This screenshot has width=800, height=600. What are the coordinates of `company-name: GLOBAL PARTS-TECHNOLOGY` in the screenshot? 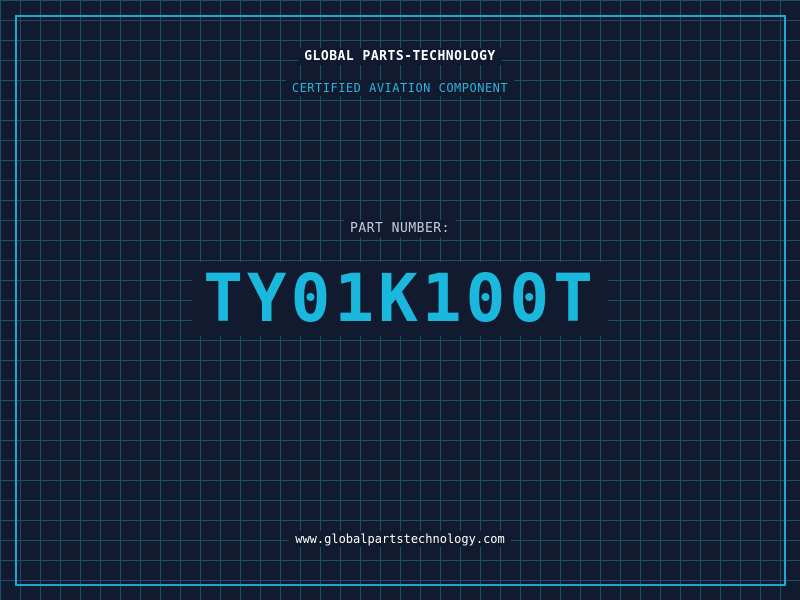 It's located at (400, 56).